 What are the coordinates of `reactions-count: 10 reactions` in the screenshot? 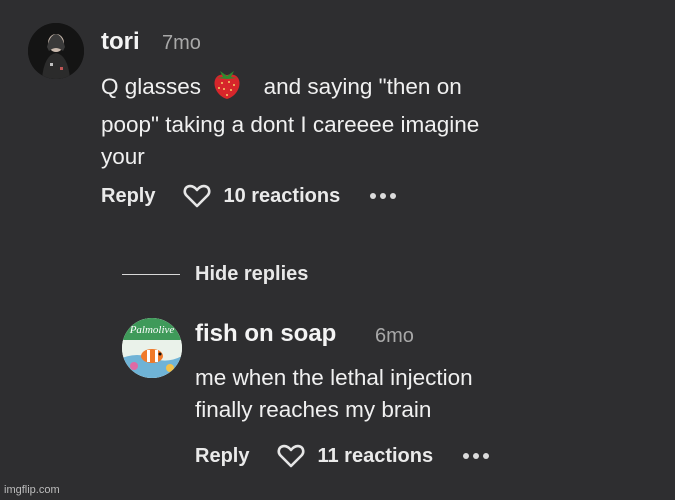 It's located at (281, 196).